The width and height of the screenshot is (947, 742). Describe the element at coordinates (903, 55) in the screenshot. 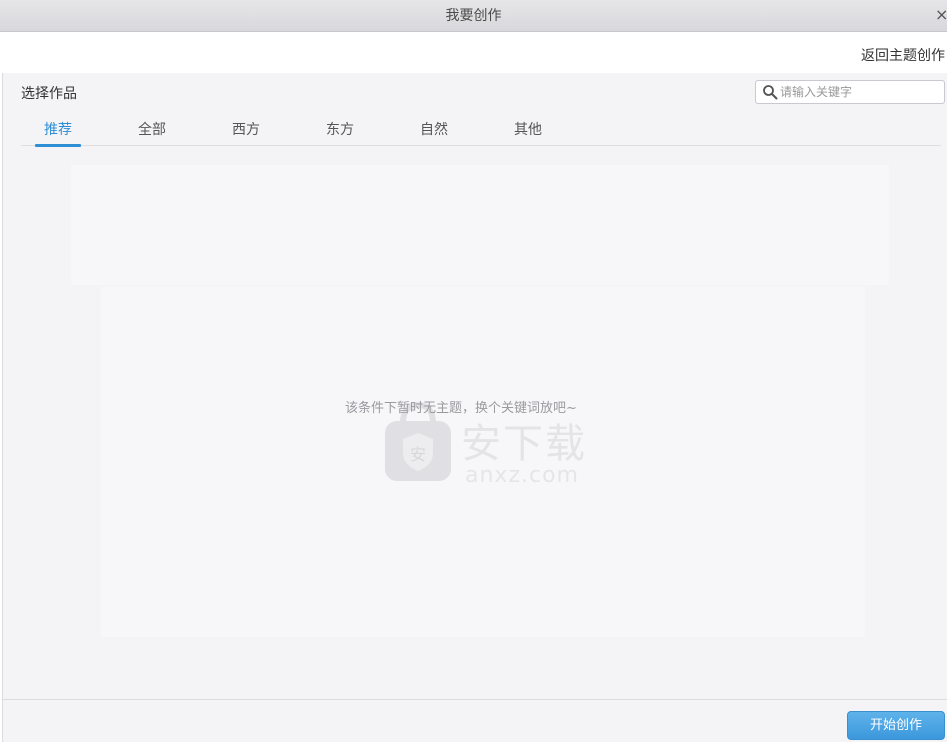

I see `back-to-theme-create-link: 返回主题创作` at that location.